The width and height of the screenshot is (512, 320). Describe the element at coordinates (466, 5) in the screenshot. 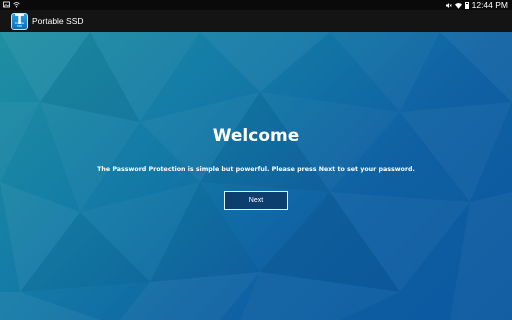

I see `battery-icon` at that location.